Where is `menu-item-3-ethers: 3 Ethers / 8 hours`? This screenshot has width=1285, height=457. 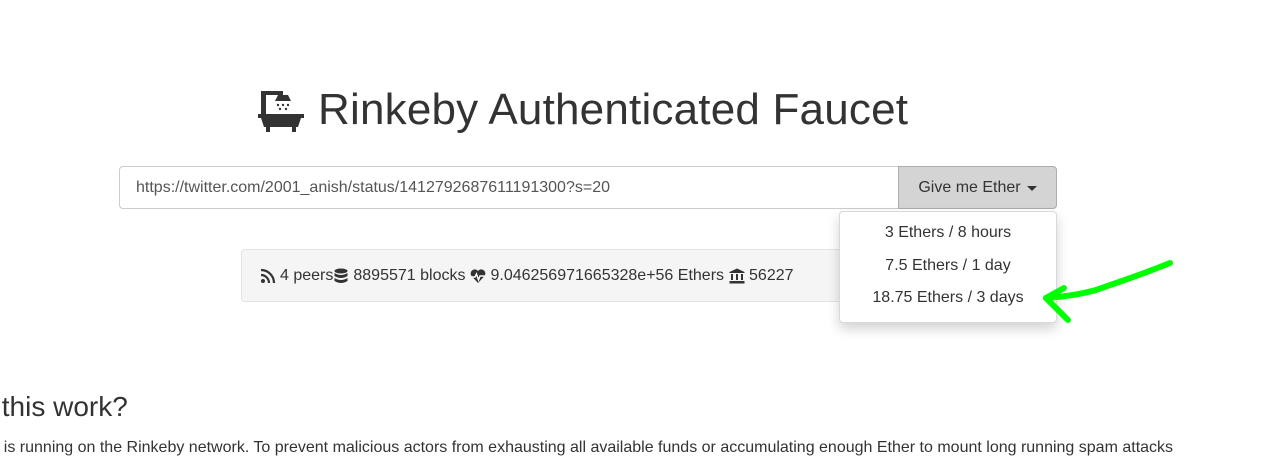
menu-item-3-ethers: 3 Ethers / 8 hours is located at coordinates (948, 233).